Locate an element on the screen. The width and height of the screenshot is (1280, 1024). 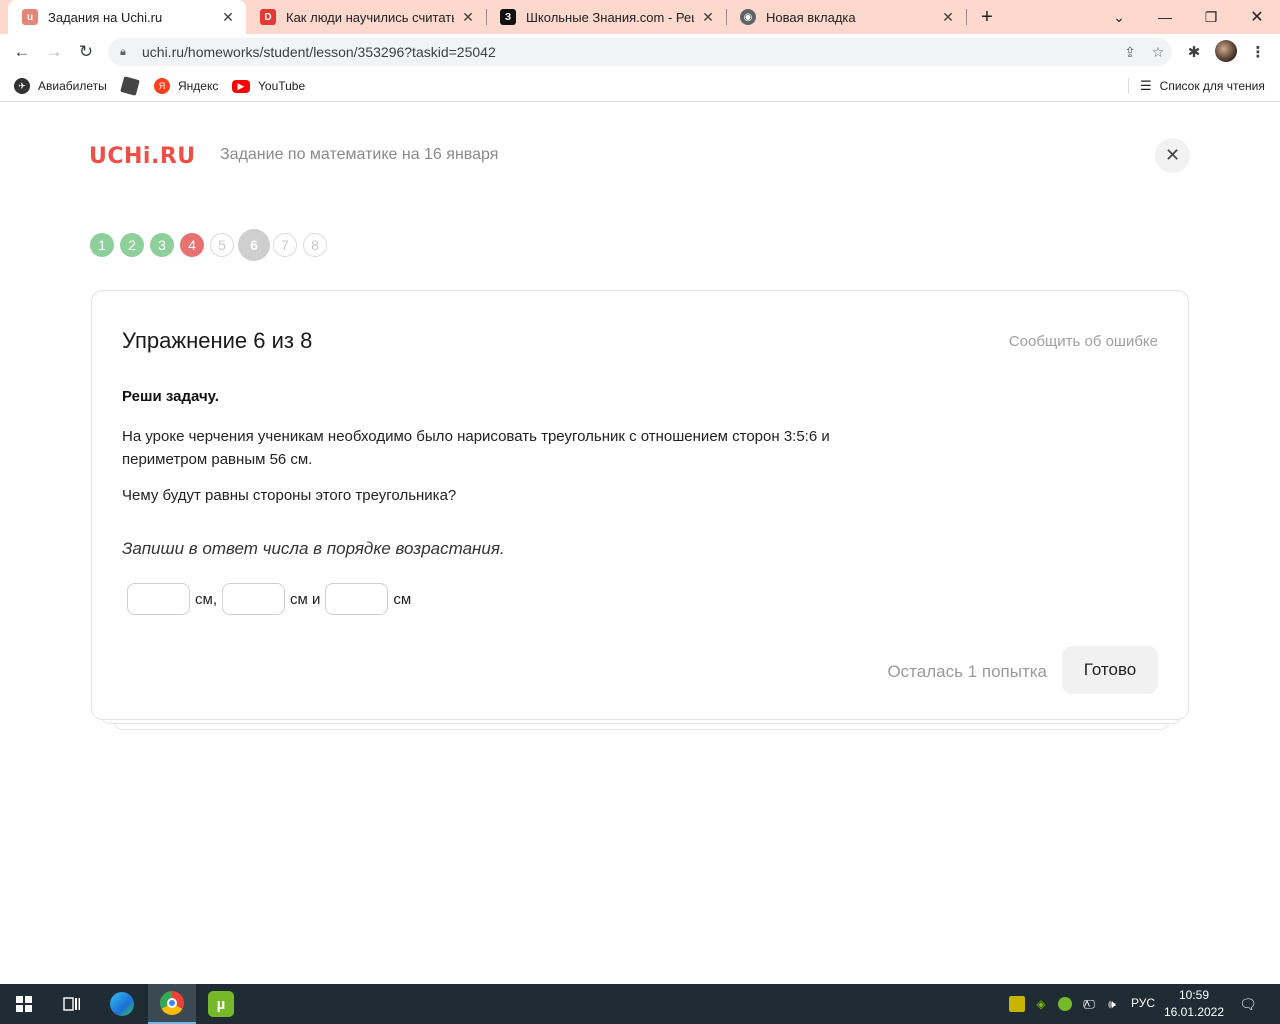
step-5: 5 is located at coordinates (222, 245).